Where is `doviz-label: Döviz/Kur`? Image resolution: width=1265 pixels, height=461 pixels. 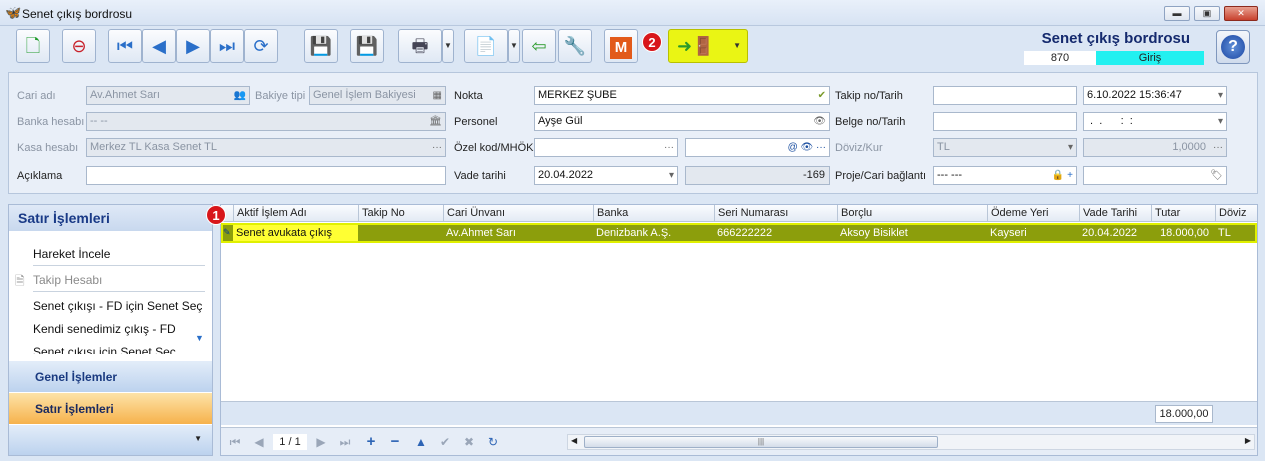
doviz-label: Döviz/Kur is located at coordinates (859, 148).